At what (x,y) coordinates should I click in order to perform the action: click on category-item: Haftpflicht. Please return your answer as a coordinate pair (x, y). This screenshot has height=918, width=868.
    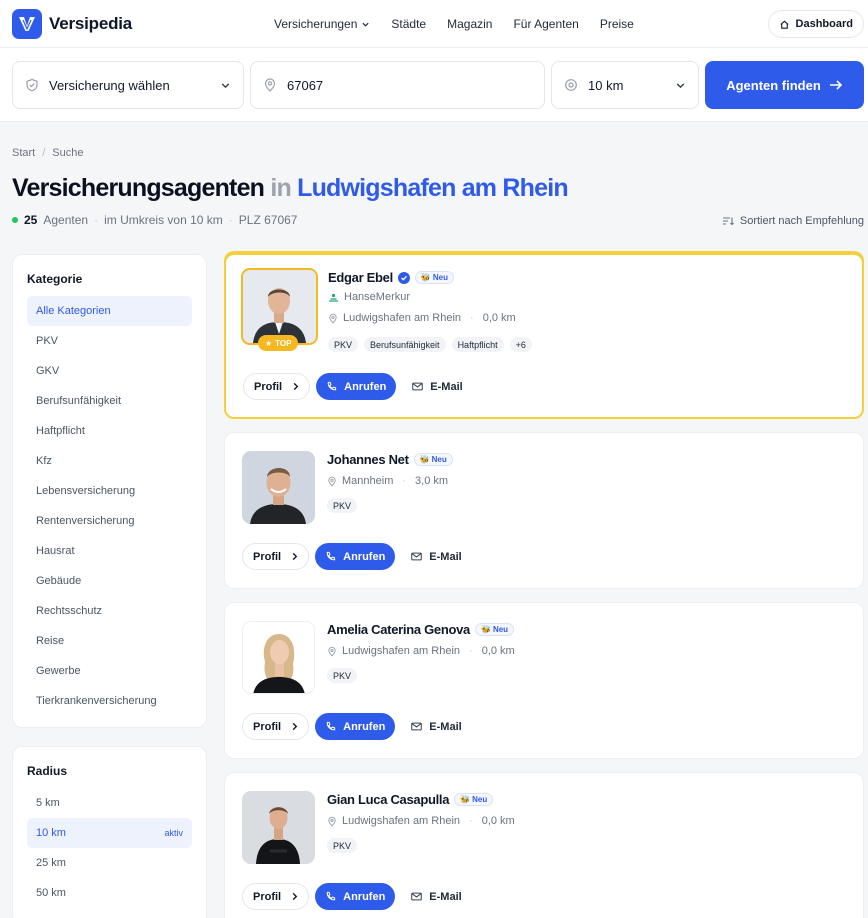
    Looking at the image, I should click on (109, 431).